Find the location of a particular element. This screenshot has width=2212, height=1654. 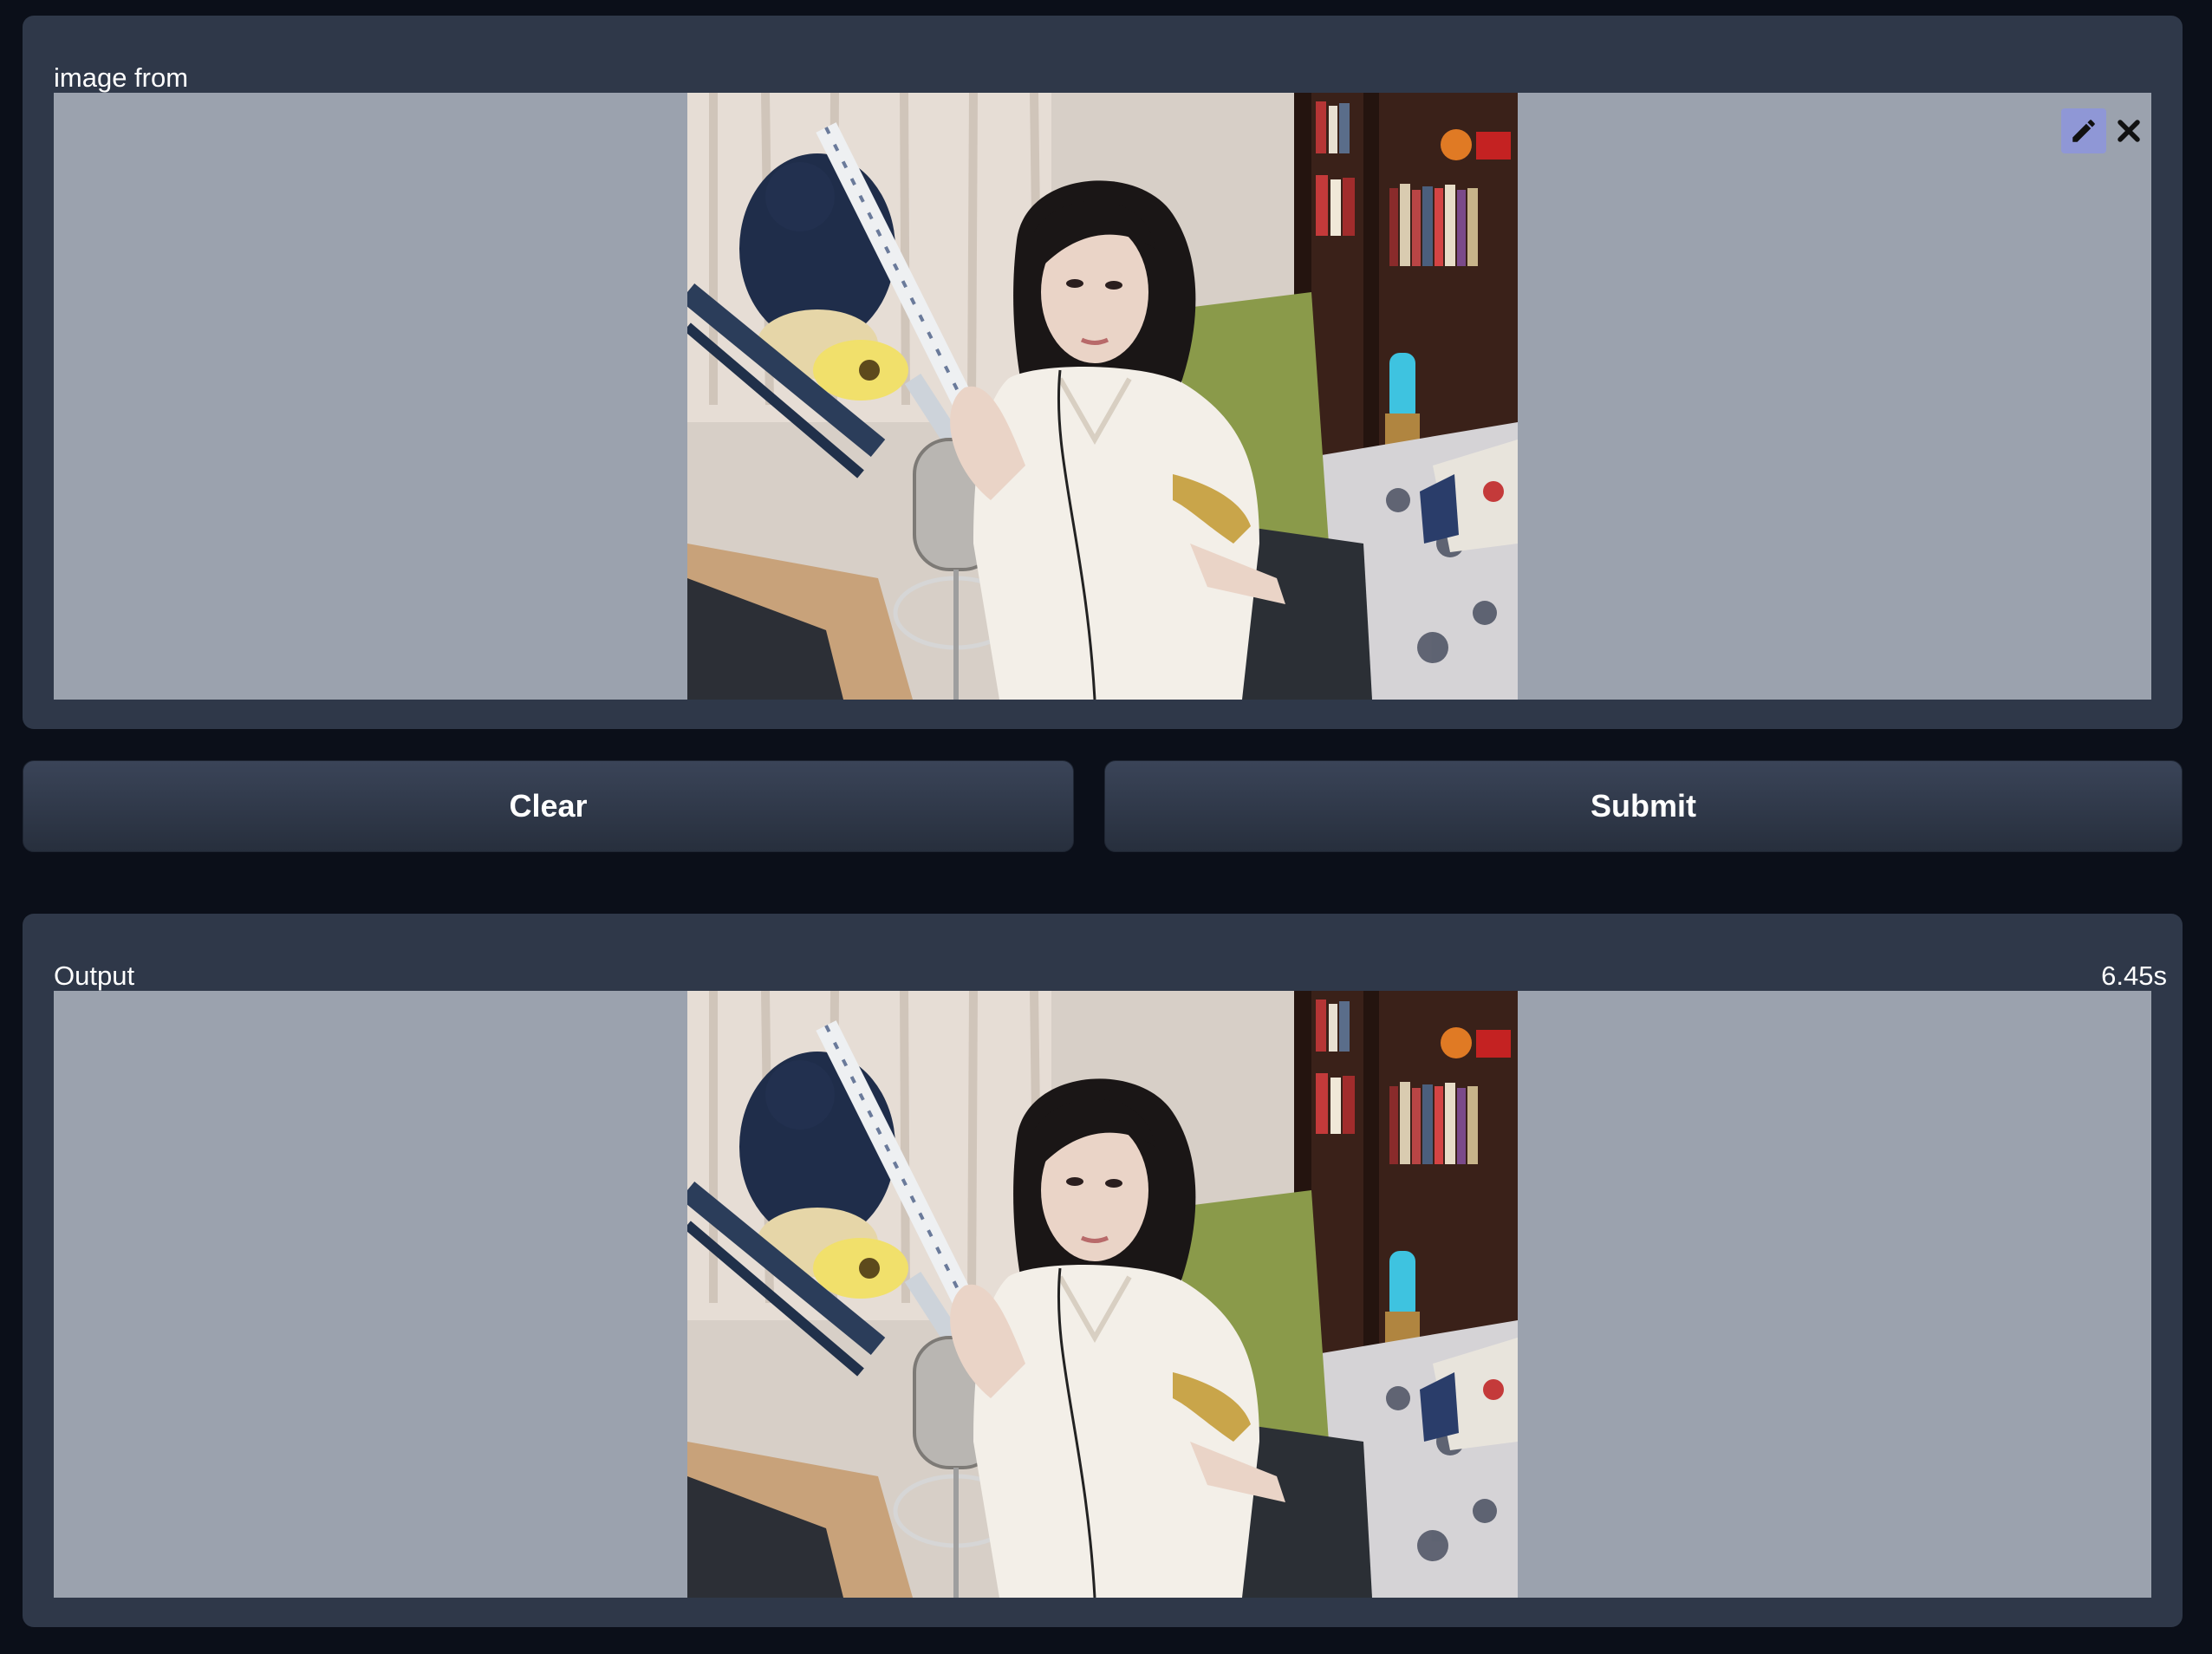

output-label: Output is located at coordinates (94, 975).